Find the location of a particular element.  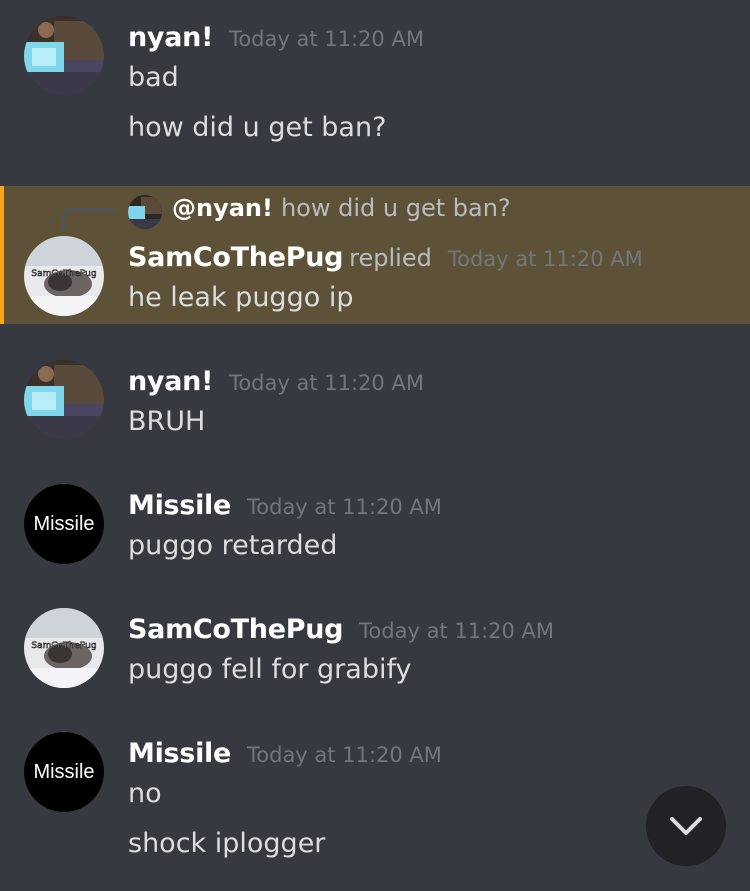

reply-mention: @nyan! is located at coordinates (222, 208).